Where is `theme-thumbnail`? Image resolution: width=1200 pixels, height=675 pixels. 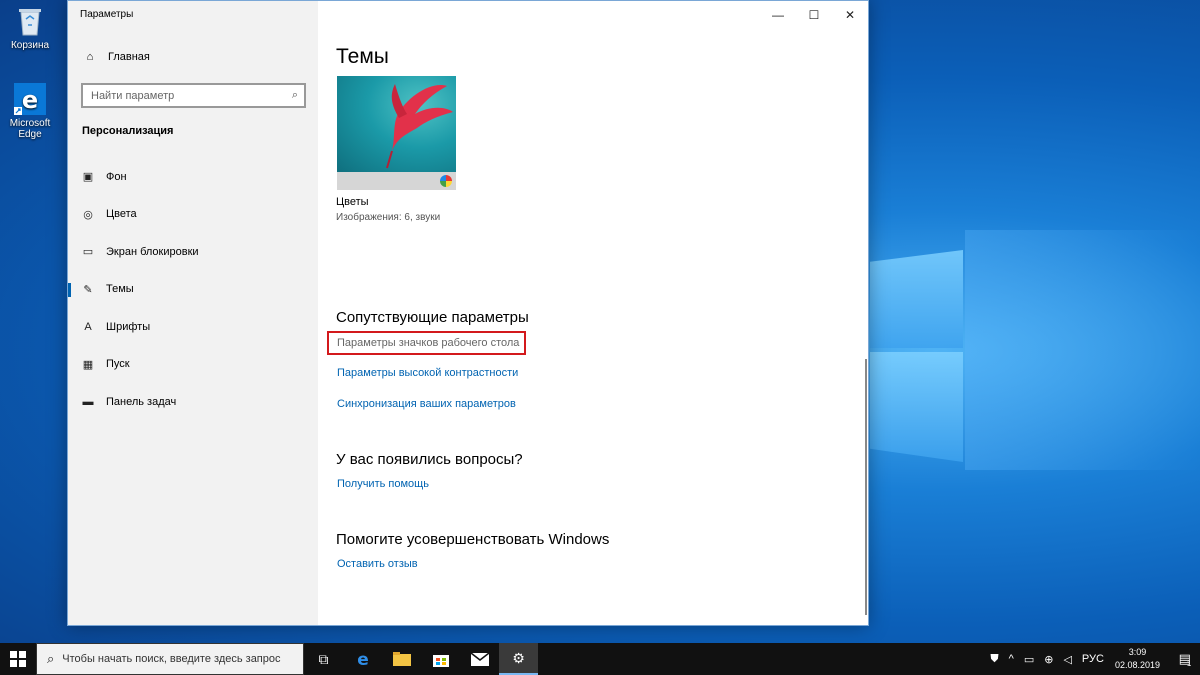
theme-thumbnail is located at coordinates (396, 133).